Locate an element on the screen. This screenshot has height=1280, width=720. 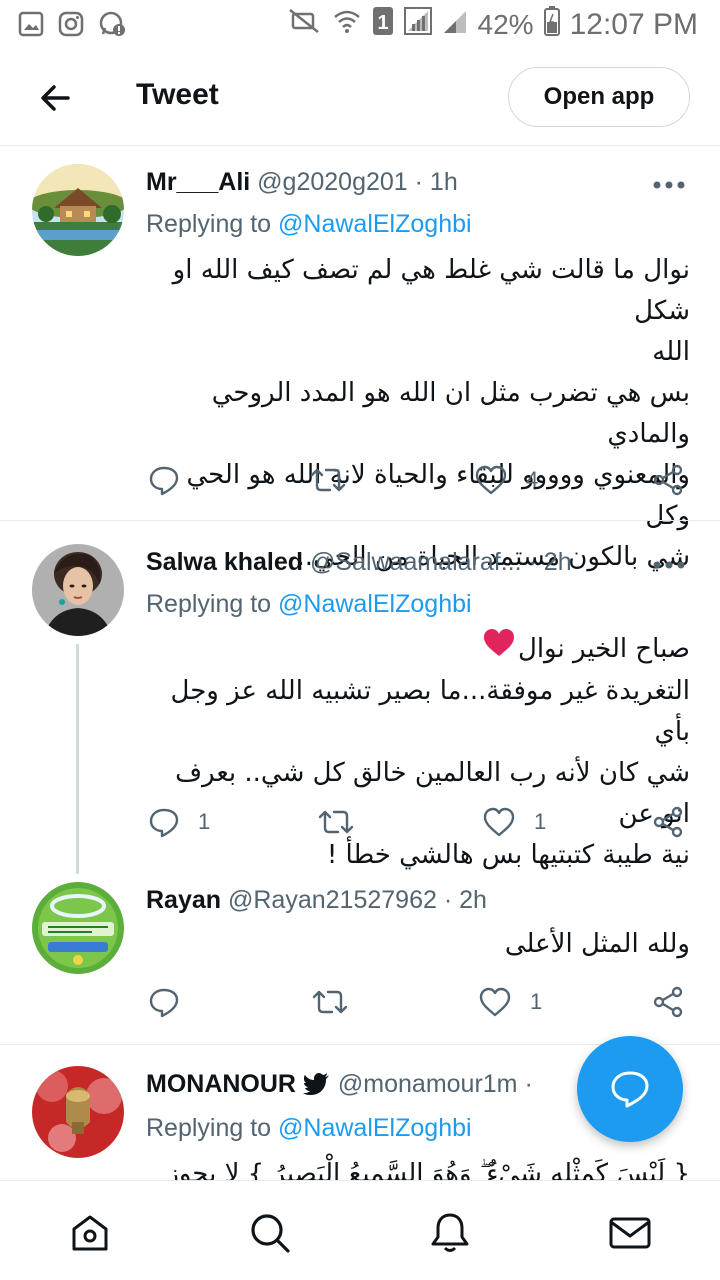
mail-icon is located at coordinates (630, 1233).